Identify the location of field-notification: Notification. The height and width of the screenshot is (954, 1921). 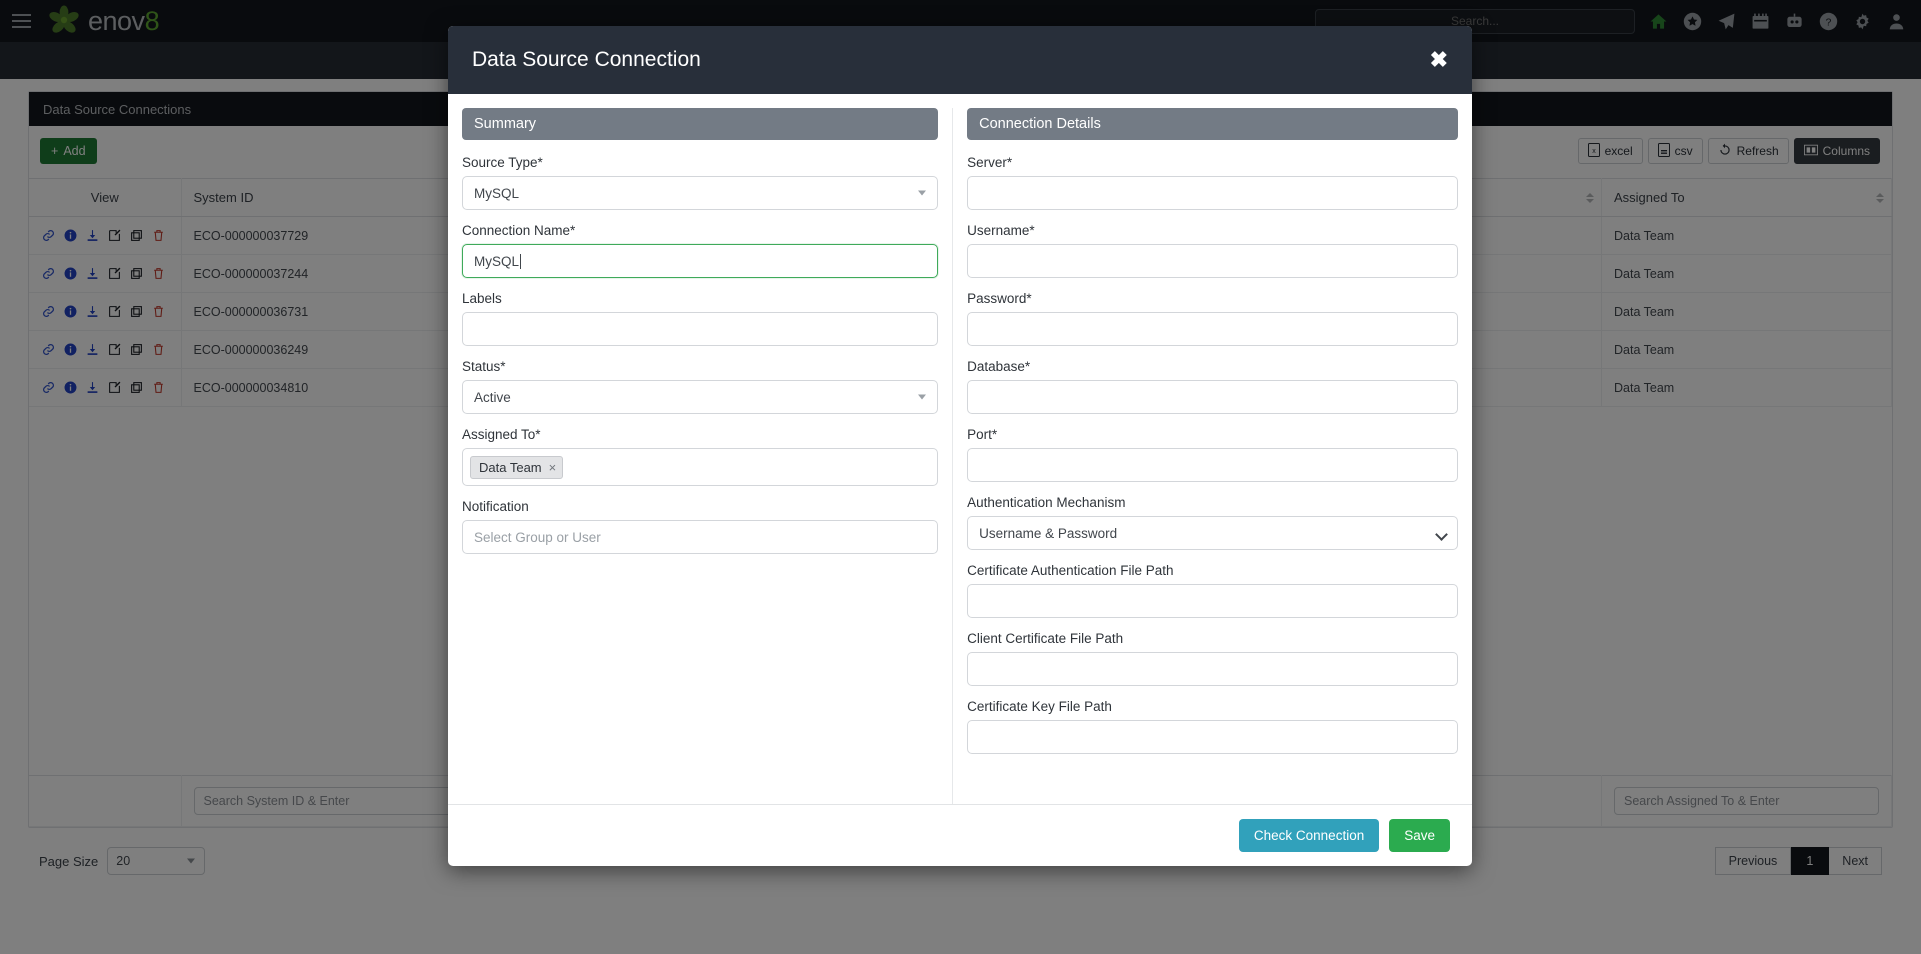
(700, 526).